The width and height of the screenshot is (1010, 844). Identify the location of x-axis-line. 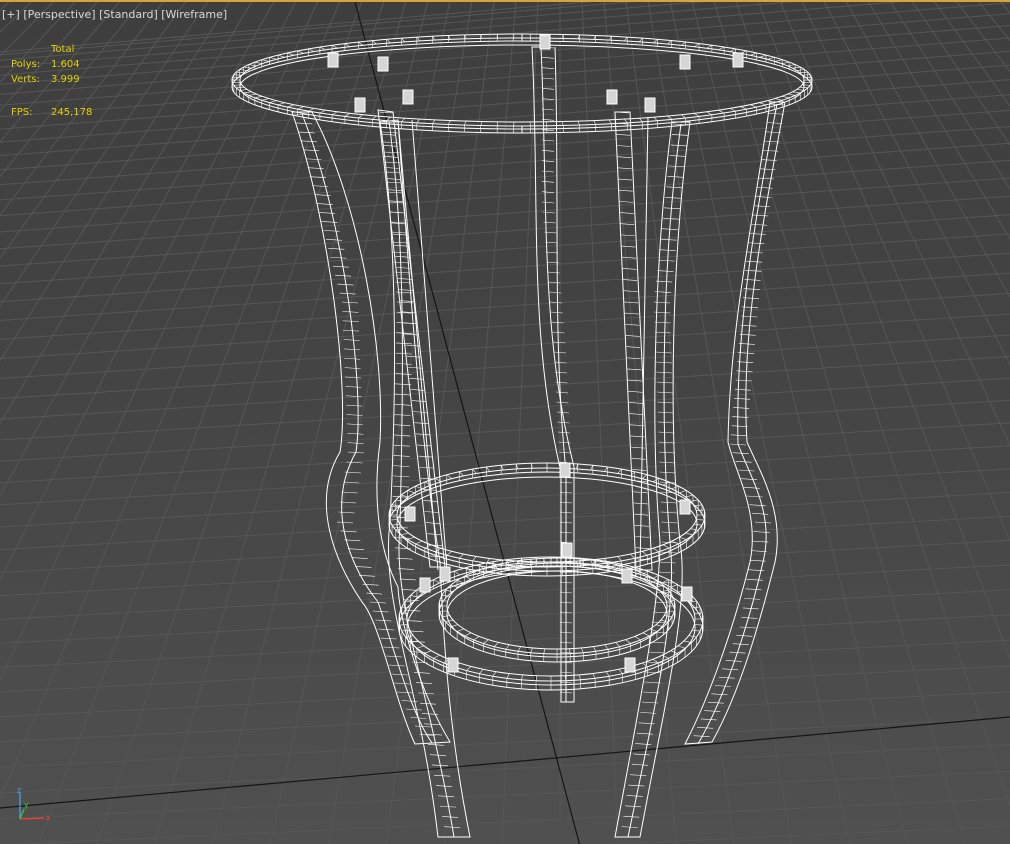
(32, 818).